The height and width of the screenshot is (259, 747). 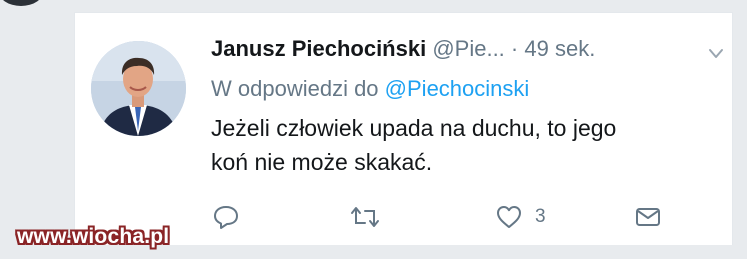 I want to click on reply-icon, so click(x=226, y=217).